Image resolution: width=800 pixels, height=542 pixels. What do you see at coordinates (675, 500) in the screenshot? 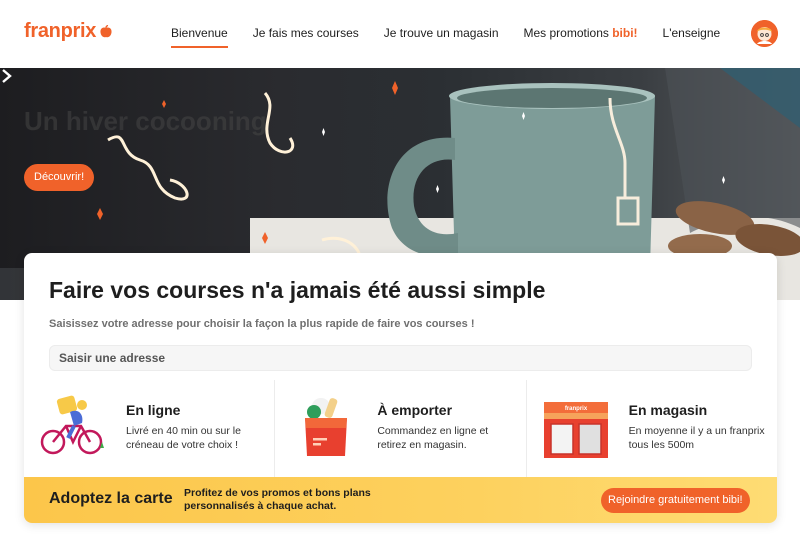
I see `join-bibi-button: Rejoindre gratuitement bibi!` at bounding box center [675, 500].